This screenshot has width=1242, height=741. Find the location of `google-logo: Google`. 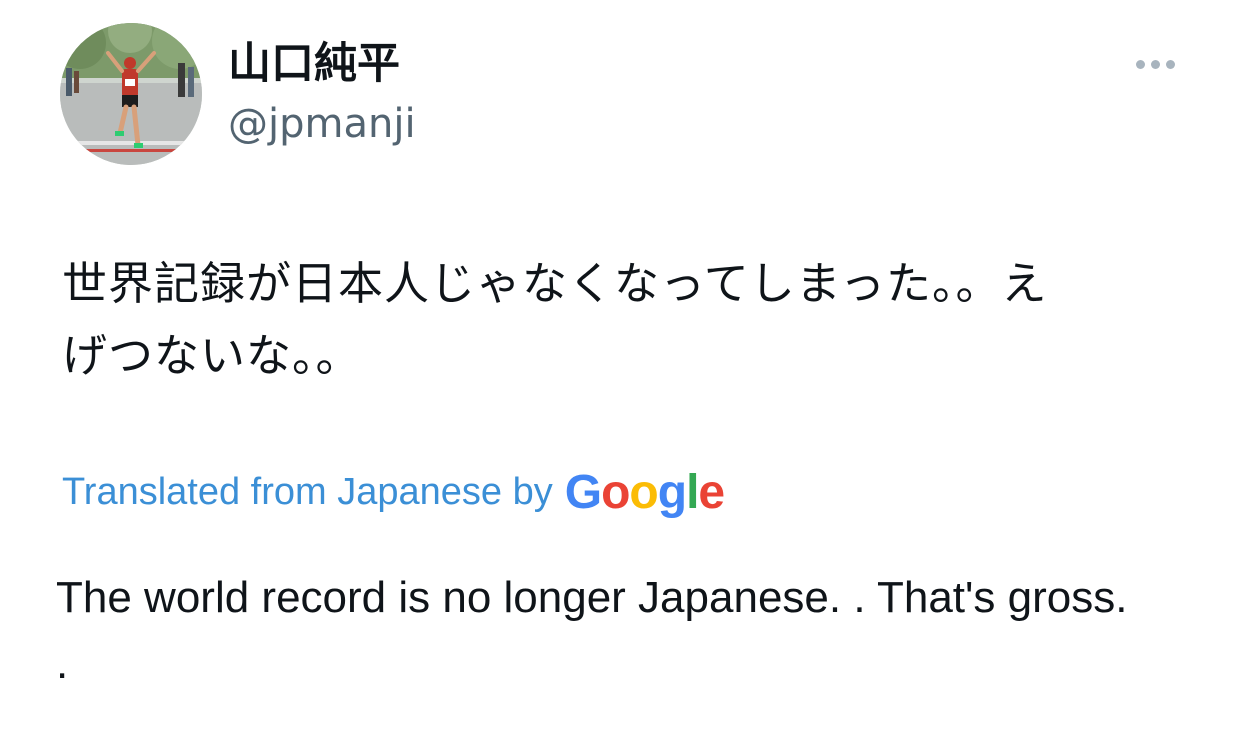

google-logo: Google is located at coordinates (644, 492).